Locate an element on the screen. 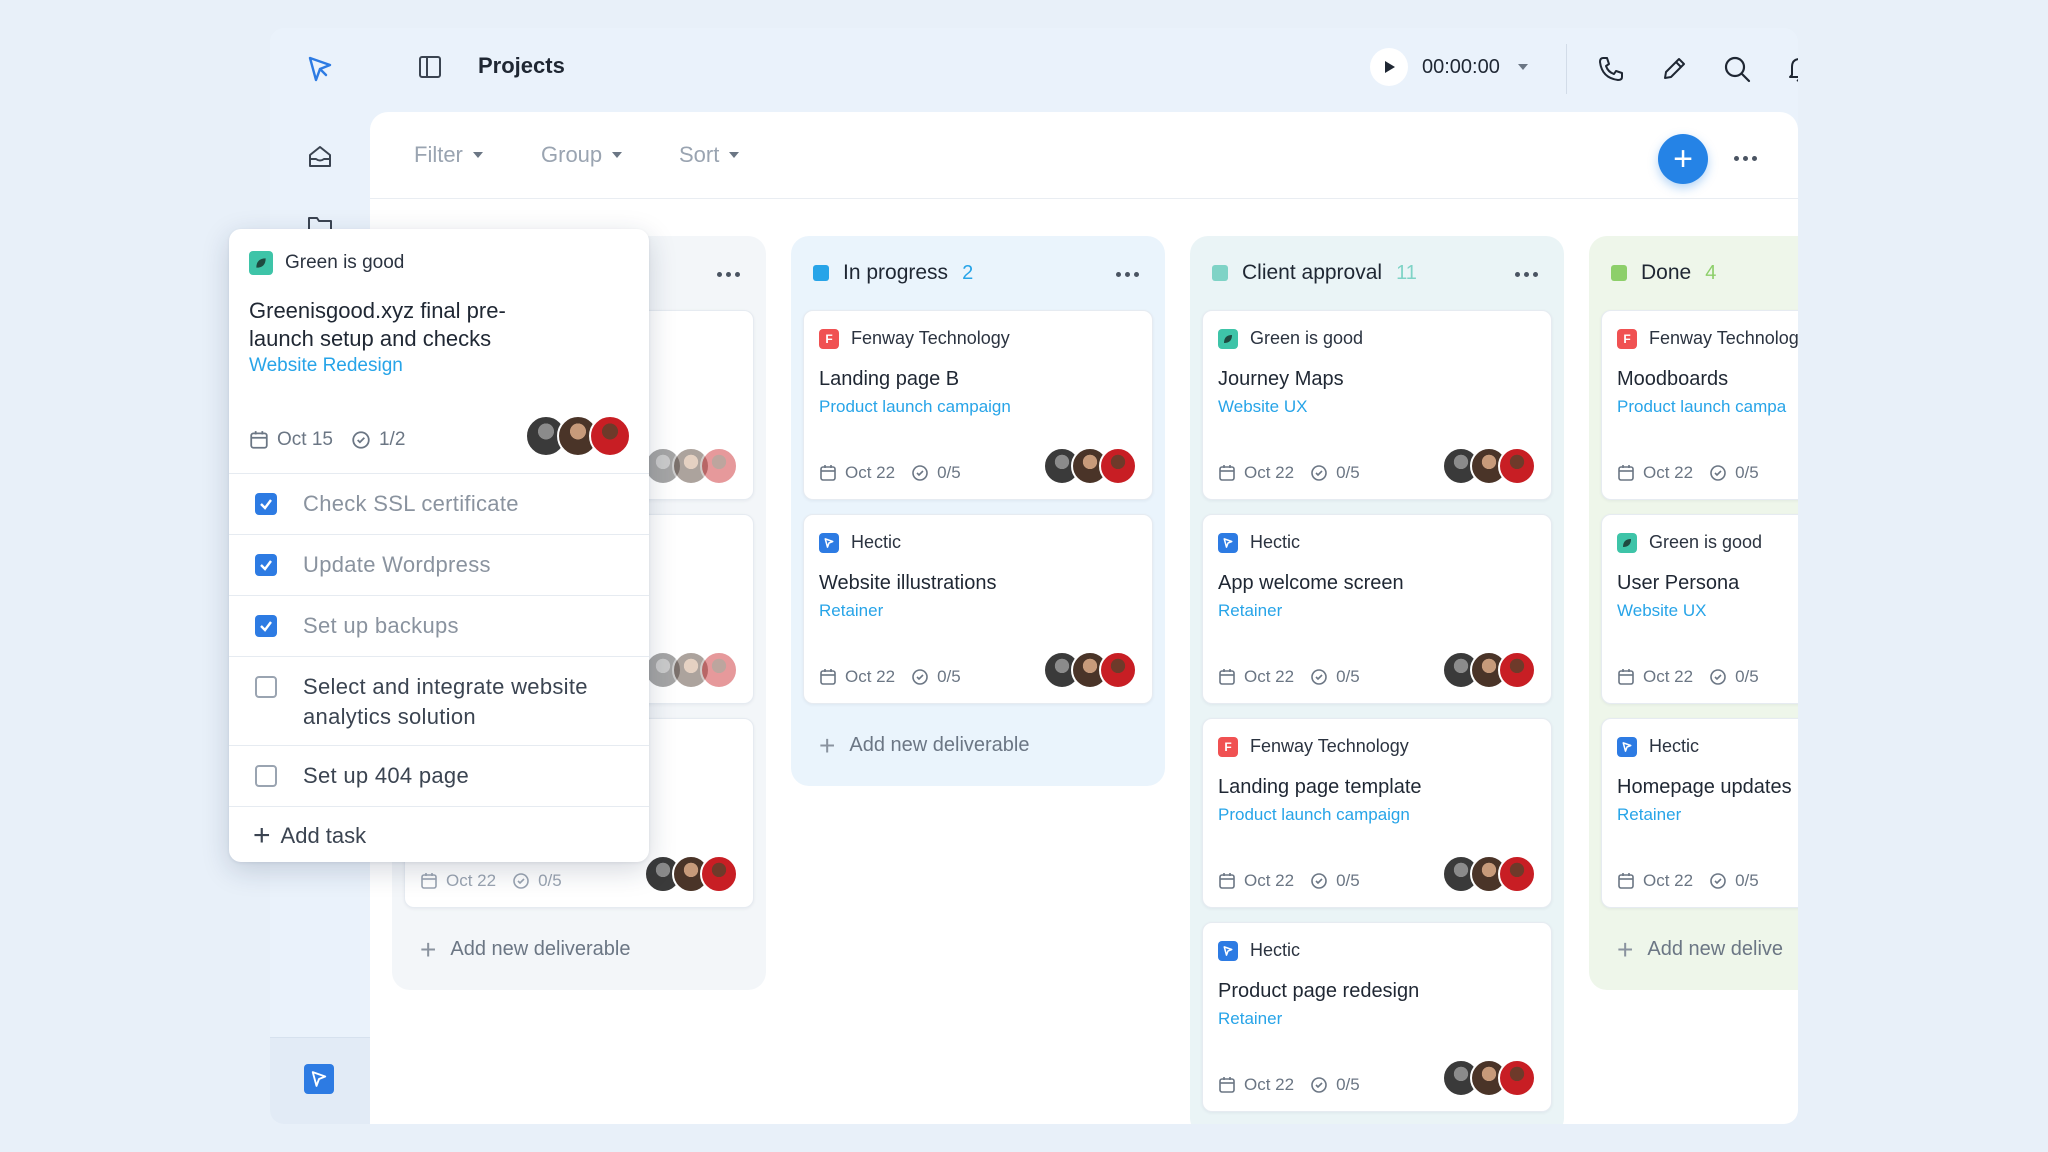 Image resolution: width=2048 pixels, height=1152 pixels. task-item: Update Wordpress is located at coordinates (439, 564).